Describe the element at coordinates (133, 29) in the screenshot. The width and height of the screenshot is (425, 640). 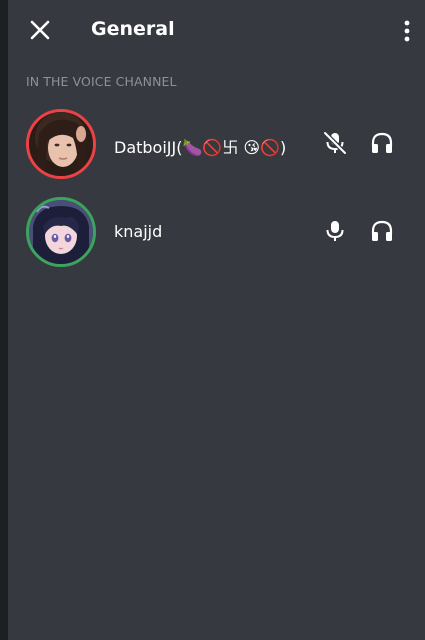
I see `channel-title: General` at that location.